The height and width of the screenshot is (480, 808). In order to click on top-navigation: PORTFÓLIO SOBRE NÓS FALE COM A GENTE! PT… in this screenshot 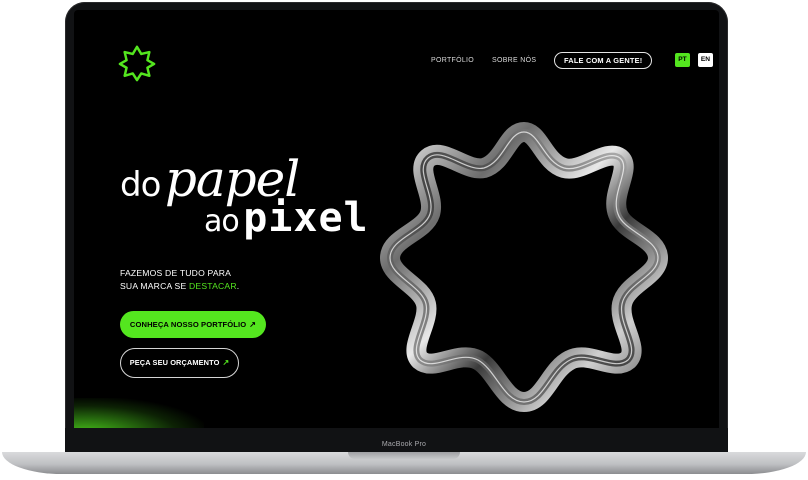, I will do `click(396, 62)`.